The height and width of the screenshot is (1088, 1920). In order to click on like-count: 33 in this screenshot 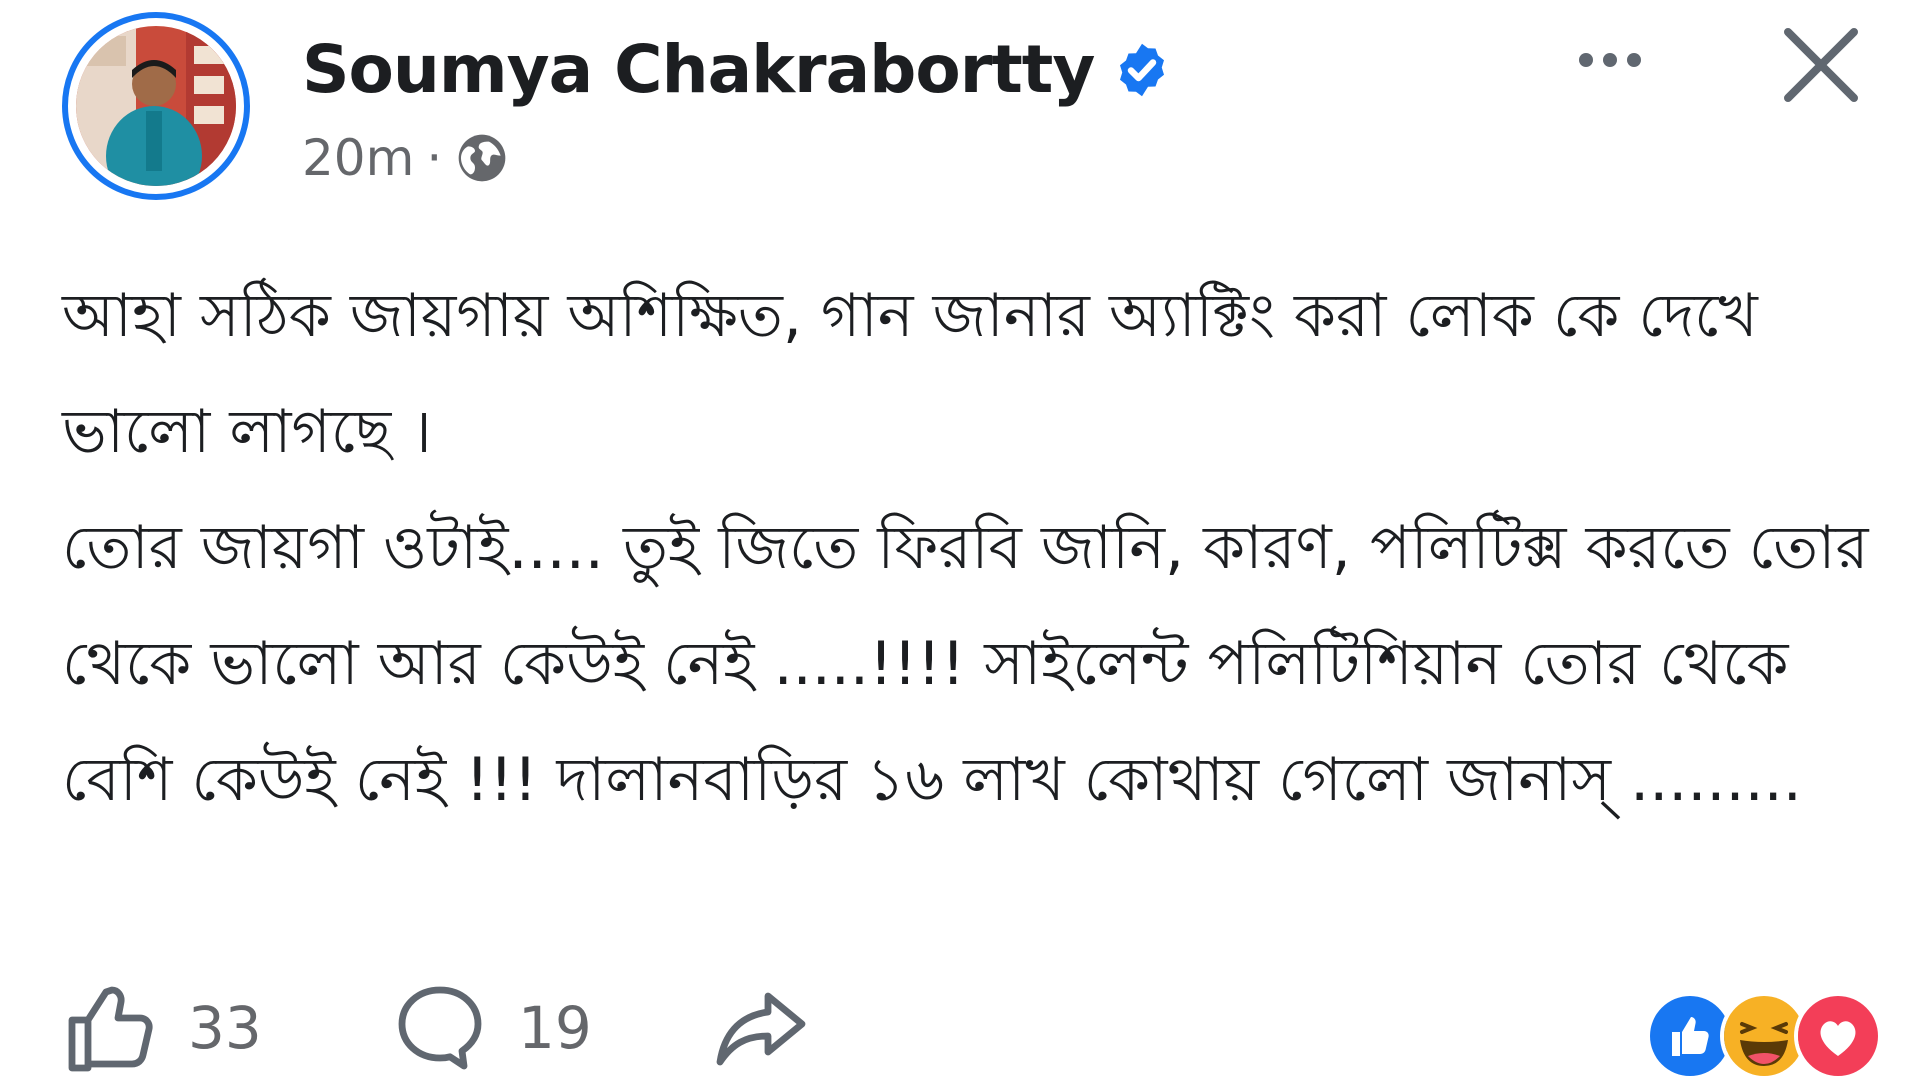, I will do `click(225, 1028)`.